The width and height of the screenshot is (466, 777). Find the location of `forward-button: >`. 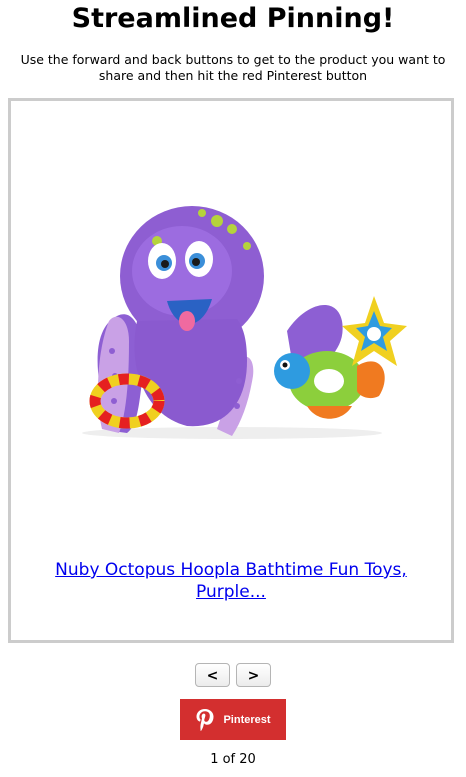

forward-button: > is located at coordinates (253, 675).